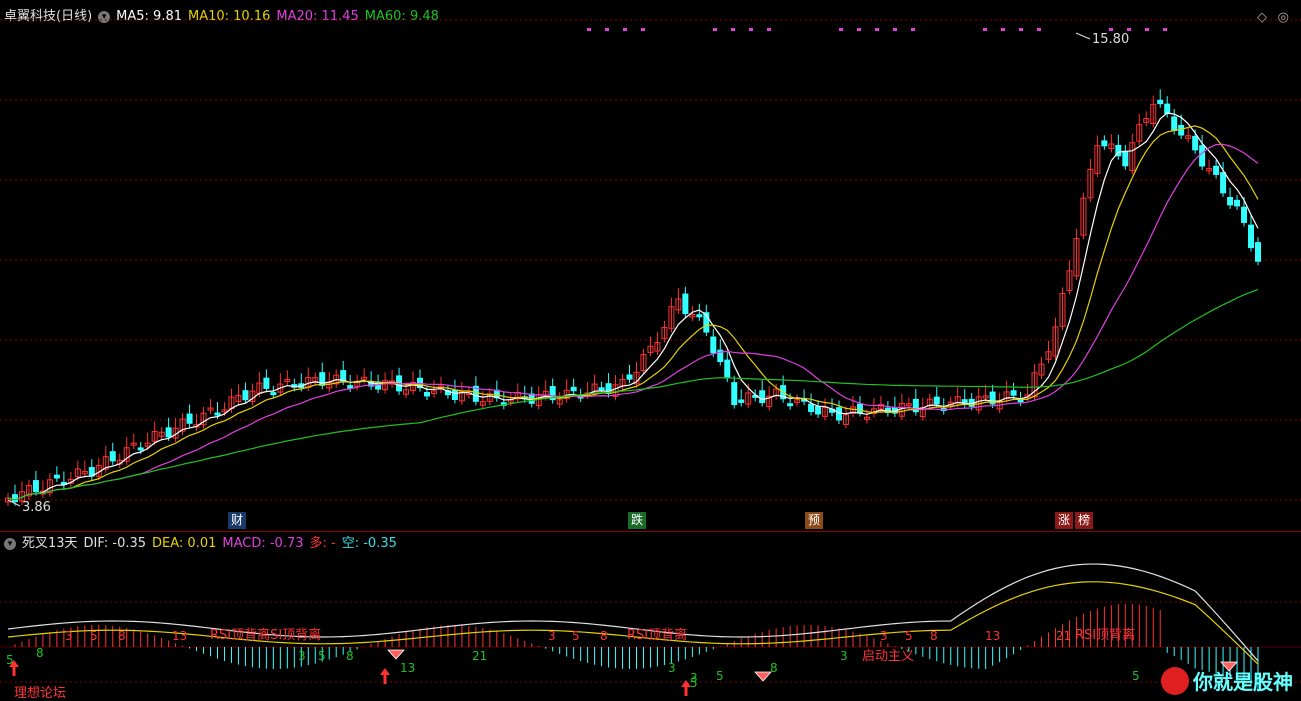 Image resolution: width=1301 pixels, height=701 pixels. What do you see at coordinates (237, 520) in the screenshot?
I see `tag-cai: 财` at bounding box center [237, 520].